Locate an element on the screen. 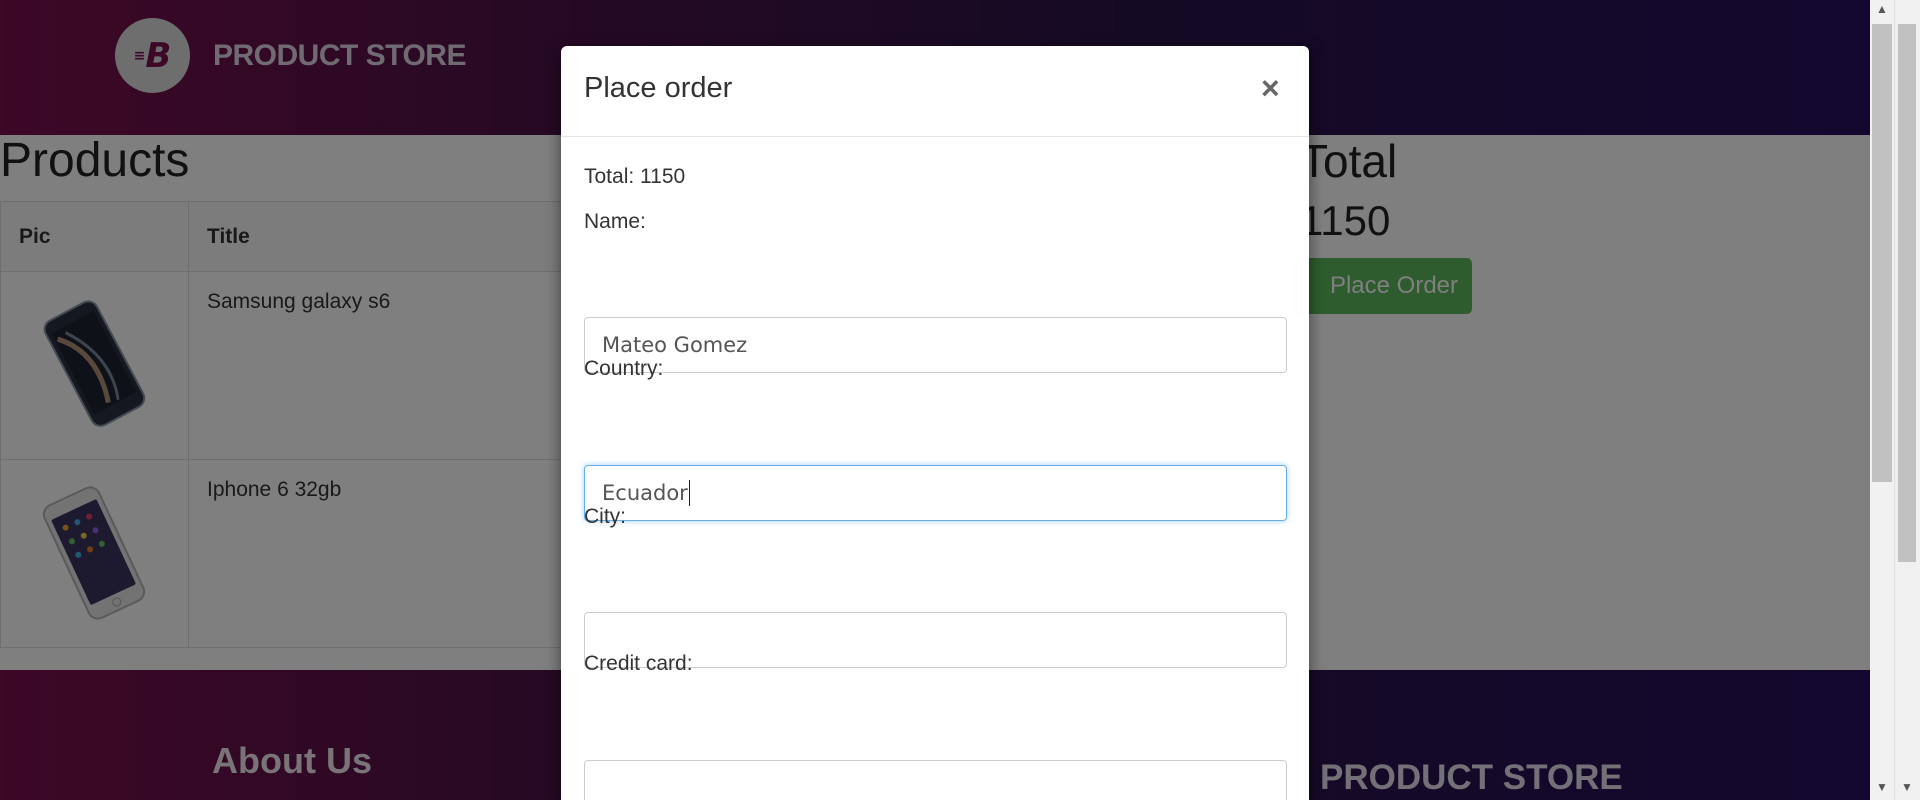 This screenshot has height=800, width=1920. name-label: Name: is located at coordinates (615, 221).